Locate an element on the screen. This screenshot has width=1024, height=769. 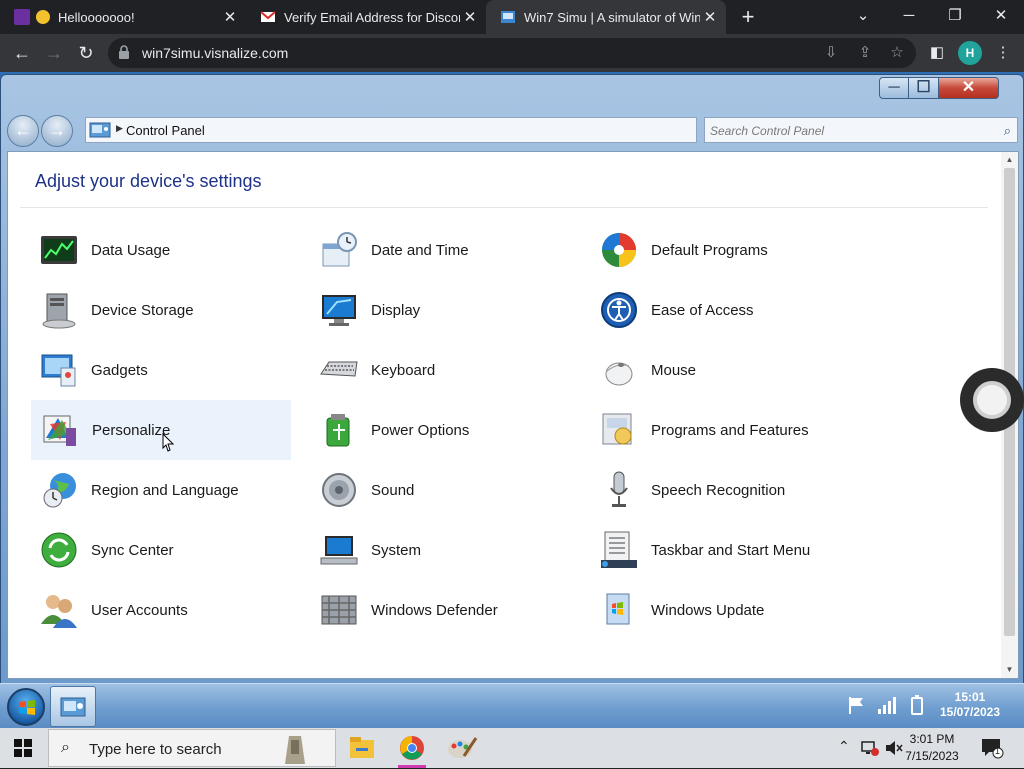
settings-item-personalize: Personalize is located at coordinates (161, 430).